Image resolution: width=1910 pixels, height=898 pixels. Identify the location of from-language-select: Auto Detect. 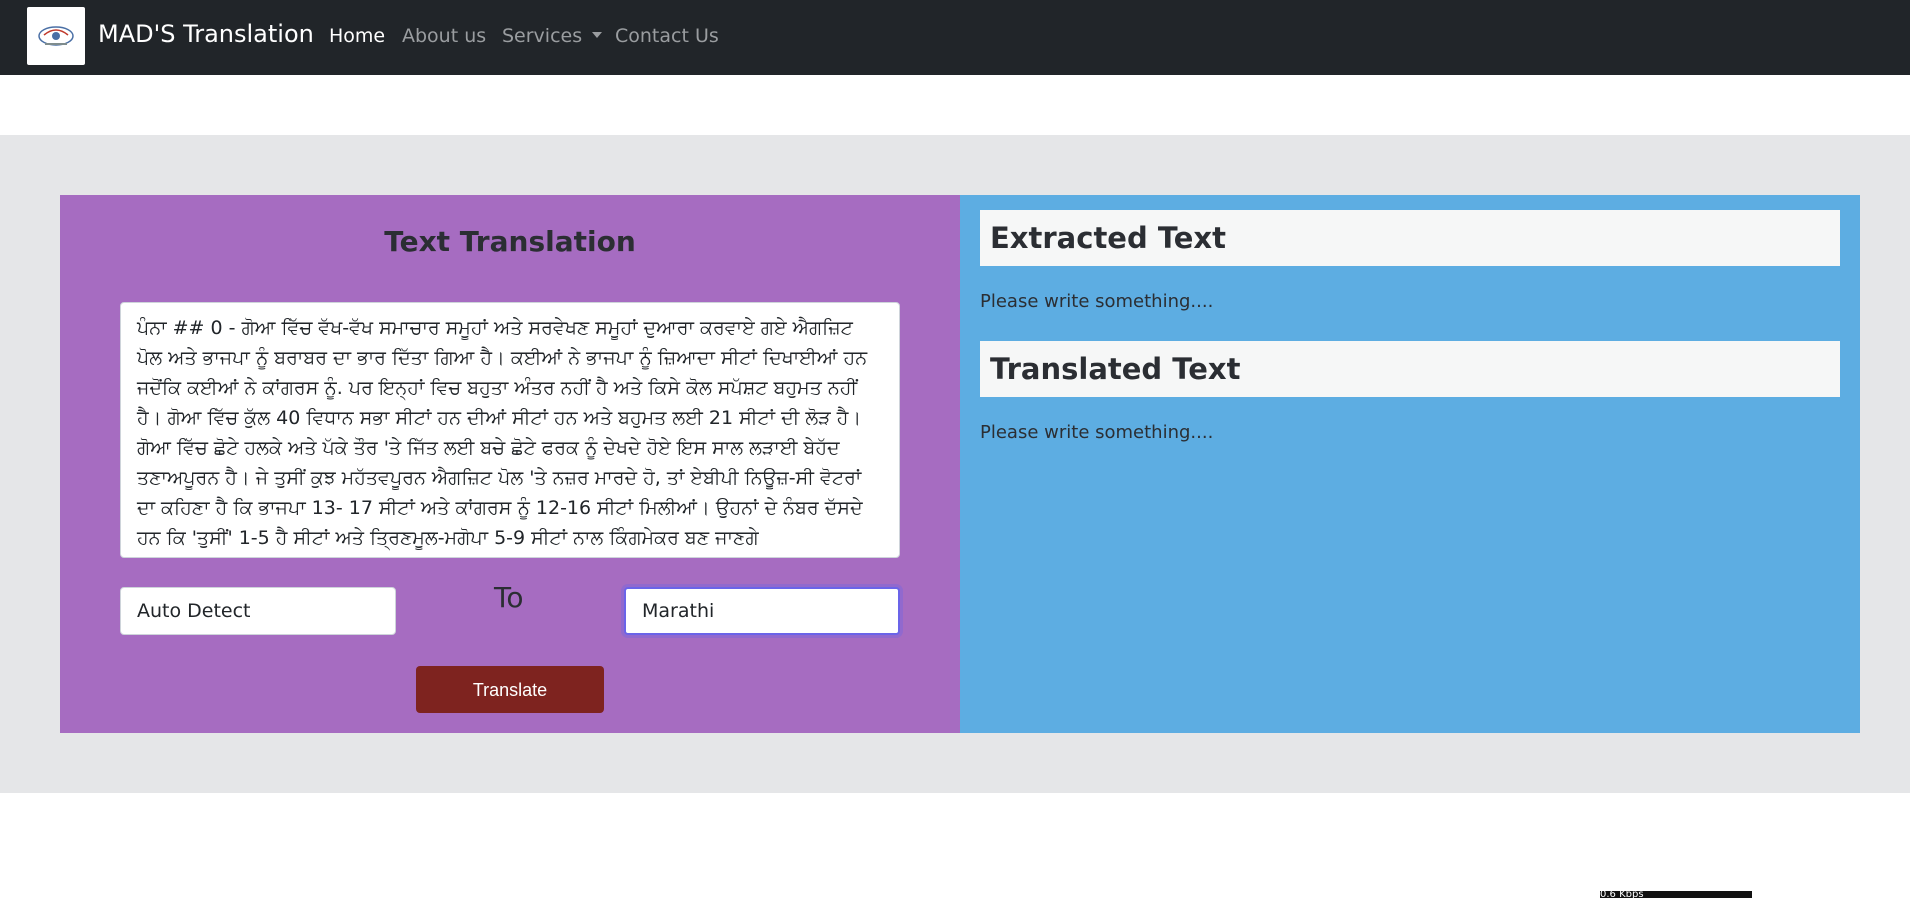
(258, 611).